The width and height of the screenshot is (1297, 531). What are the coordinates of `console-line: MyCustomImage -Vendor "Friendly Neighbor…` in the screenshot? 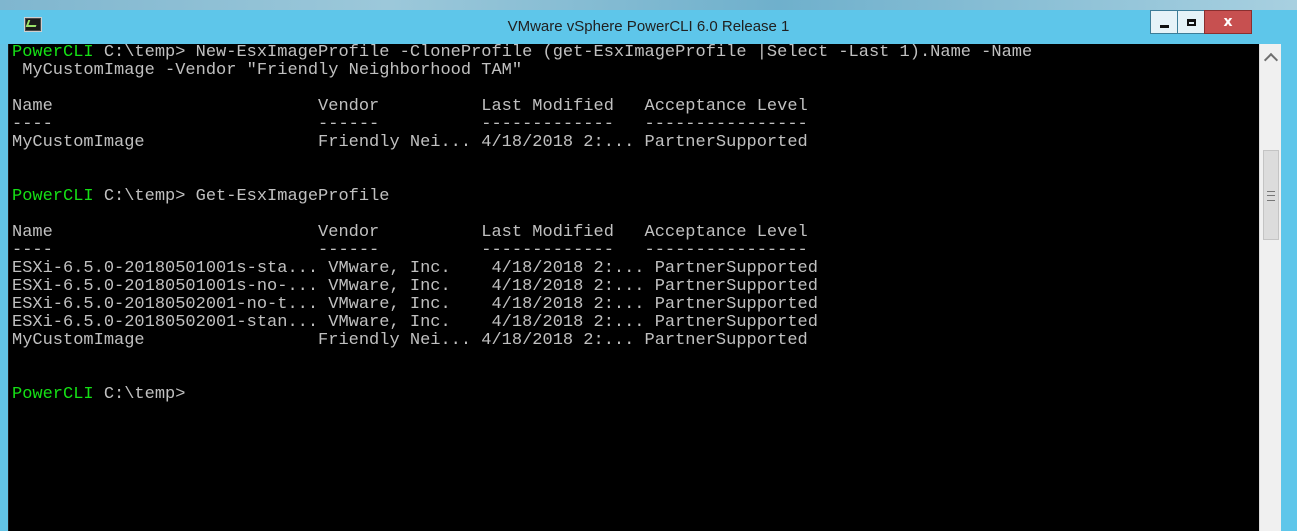 It's located at (522, 71).